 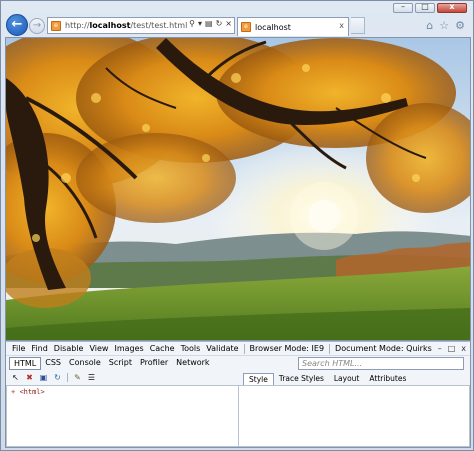 What do you see at coordinates (452, 7) in the screenshot?
I see `close-window-button: x` at bounding box center [452, 7].